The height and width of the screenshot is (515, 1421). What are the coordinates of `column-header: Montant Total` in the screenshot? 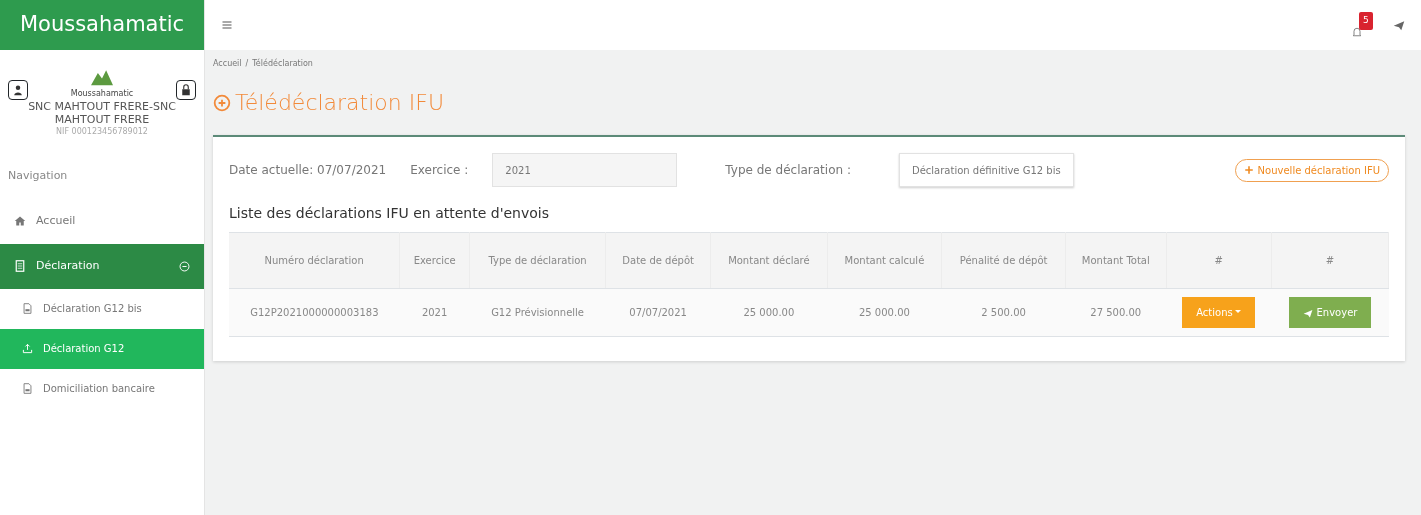 It's located at (1116, 260).